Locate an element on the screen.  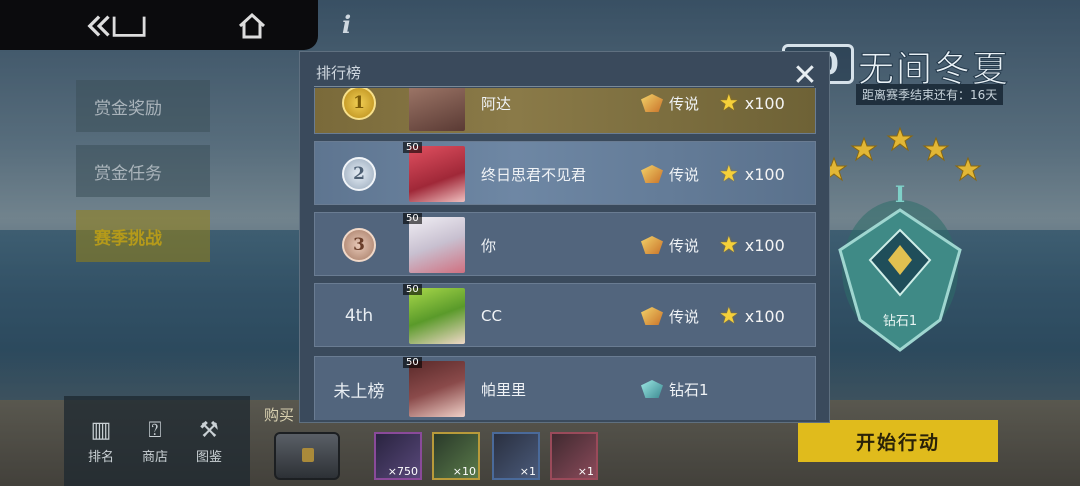
shop-icon: ⍰ is located at coordinates (155, 430).